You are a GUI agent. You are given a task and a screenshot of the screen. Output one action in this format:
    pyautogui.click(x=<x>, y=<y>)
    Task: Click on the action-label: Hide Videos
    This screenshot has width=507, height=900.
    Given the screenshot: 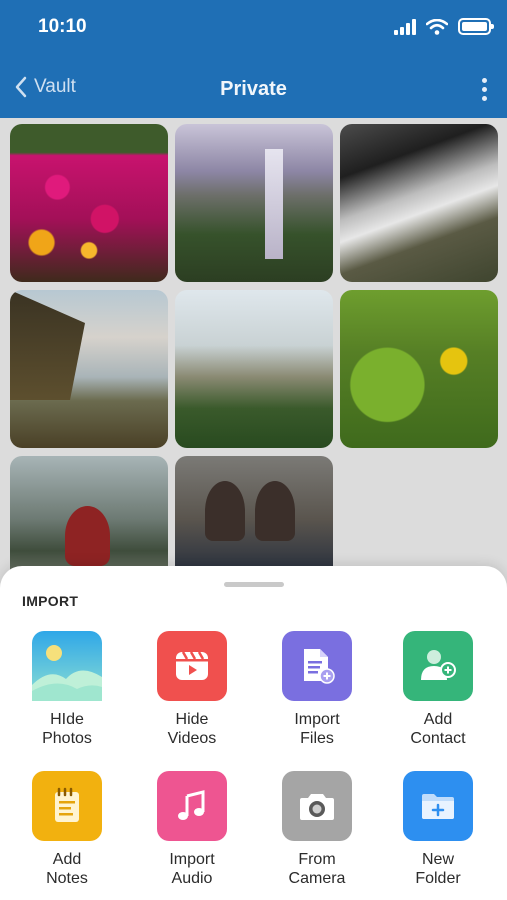 What is the action you would take?
    pyautogui.click(x=192, y=729)
    